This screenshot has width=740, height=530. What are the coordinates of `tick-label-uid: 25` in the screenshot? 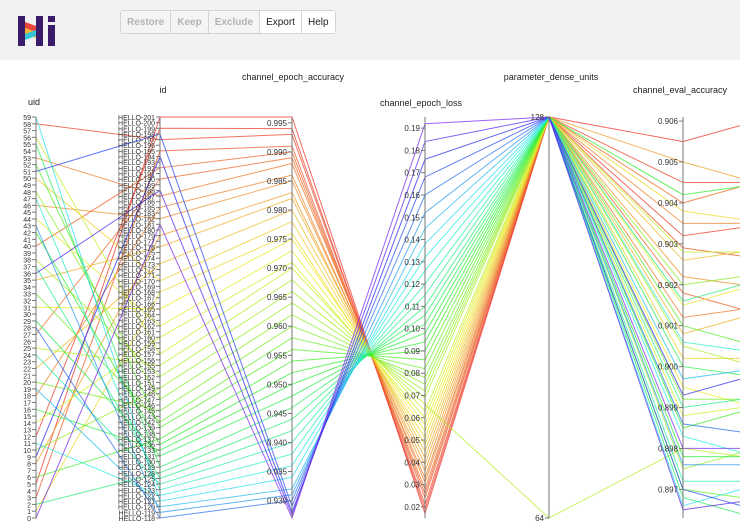 It's located at (27, 349).